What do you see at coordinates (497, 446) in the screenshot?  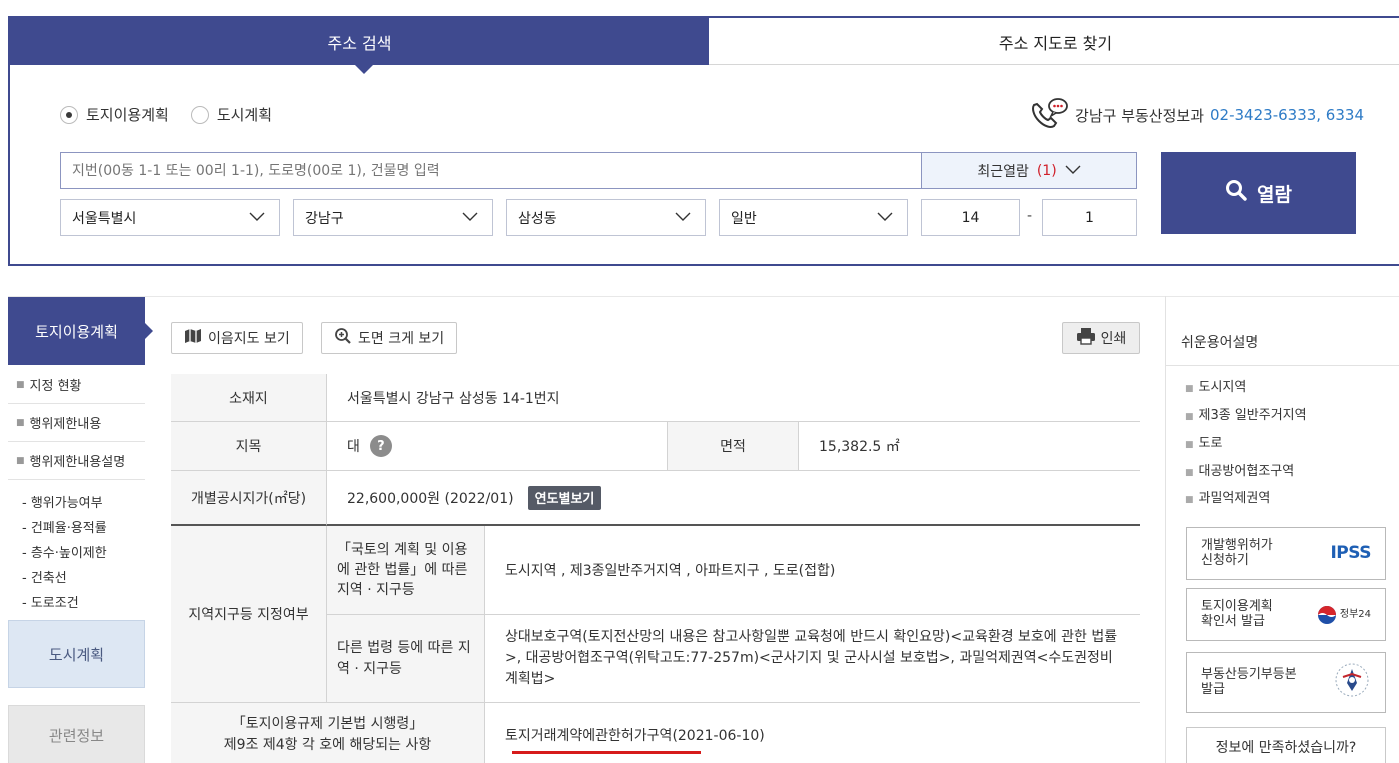 I see `category-value-cell: 대 ?` at bounding box center [497, 446].